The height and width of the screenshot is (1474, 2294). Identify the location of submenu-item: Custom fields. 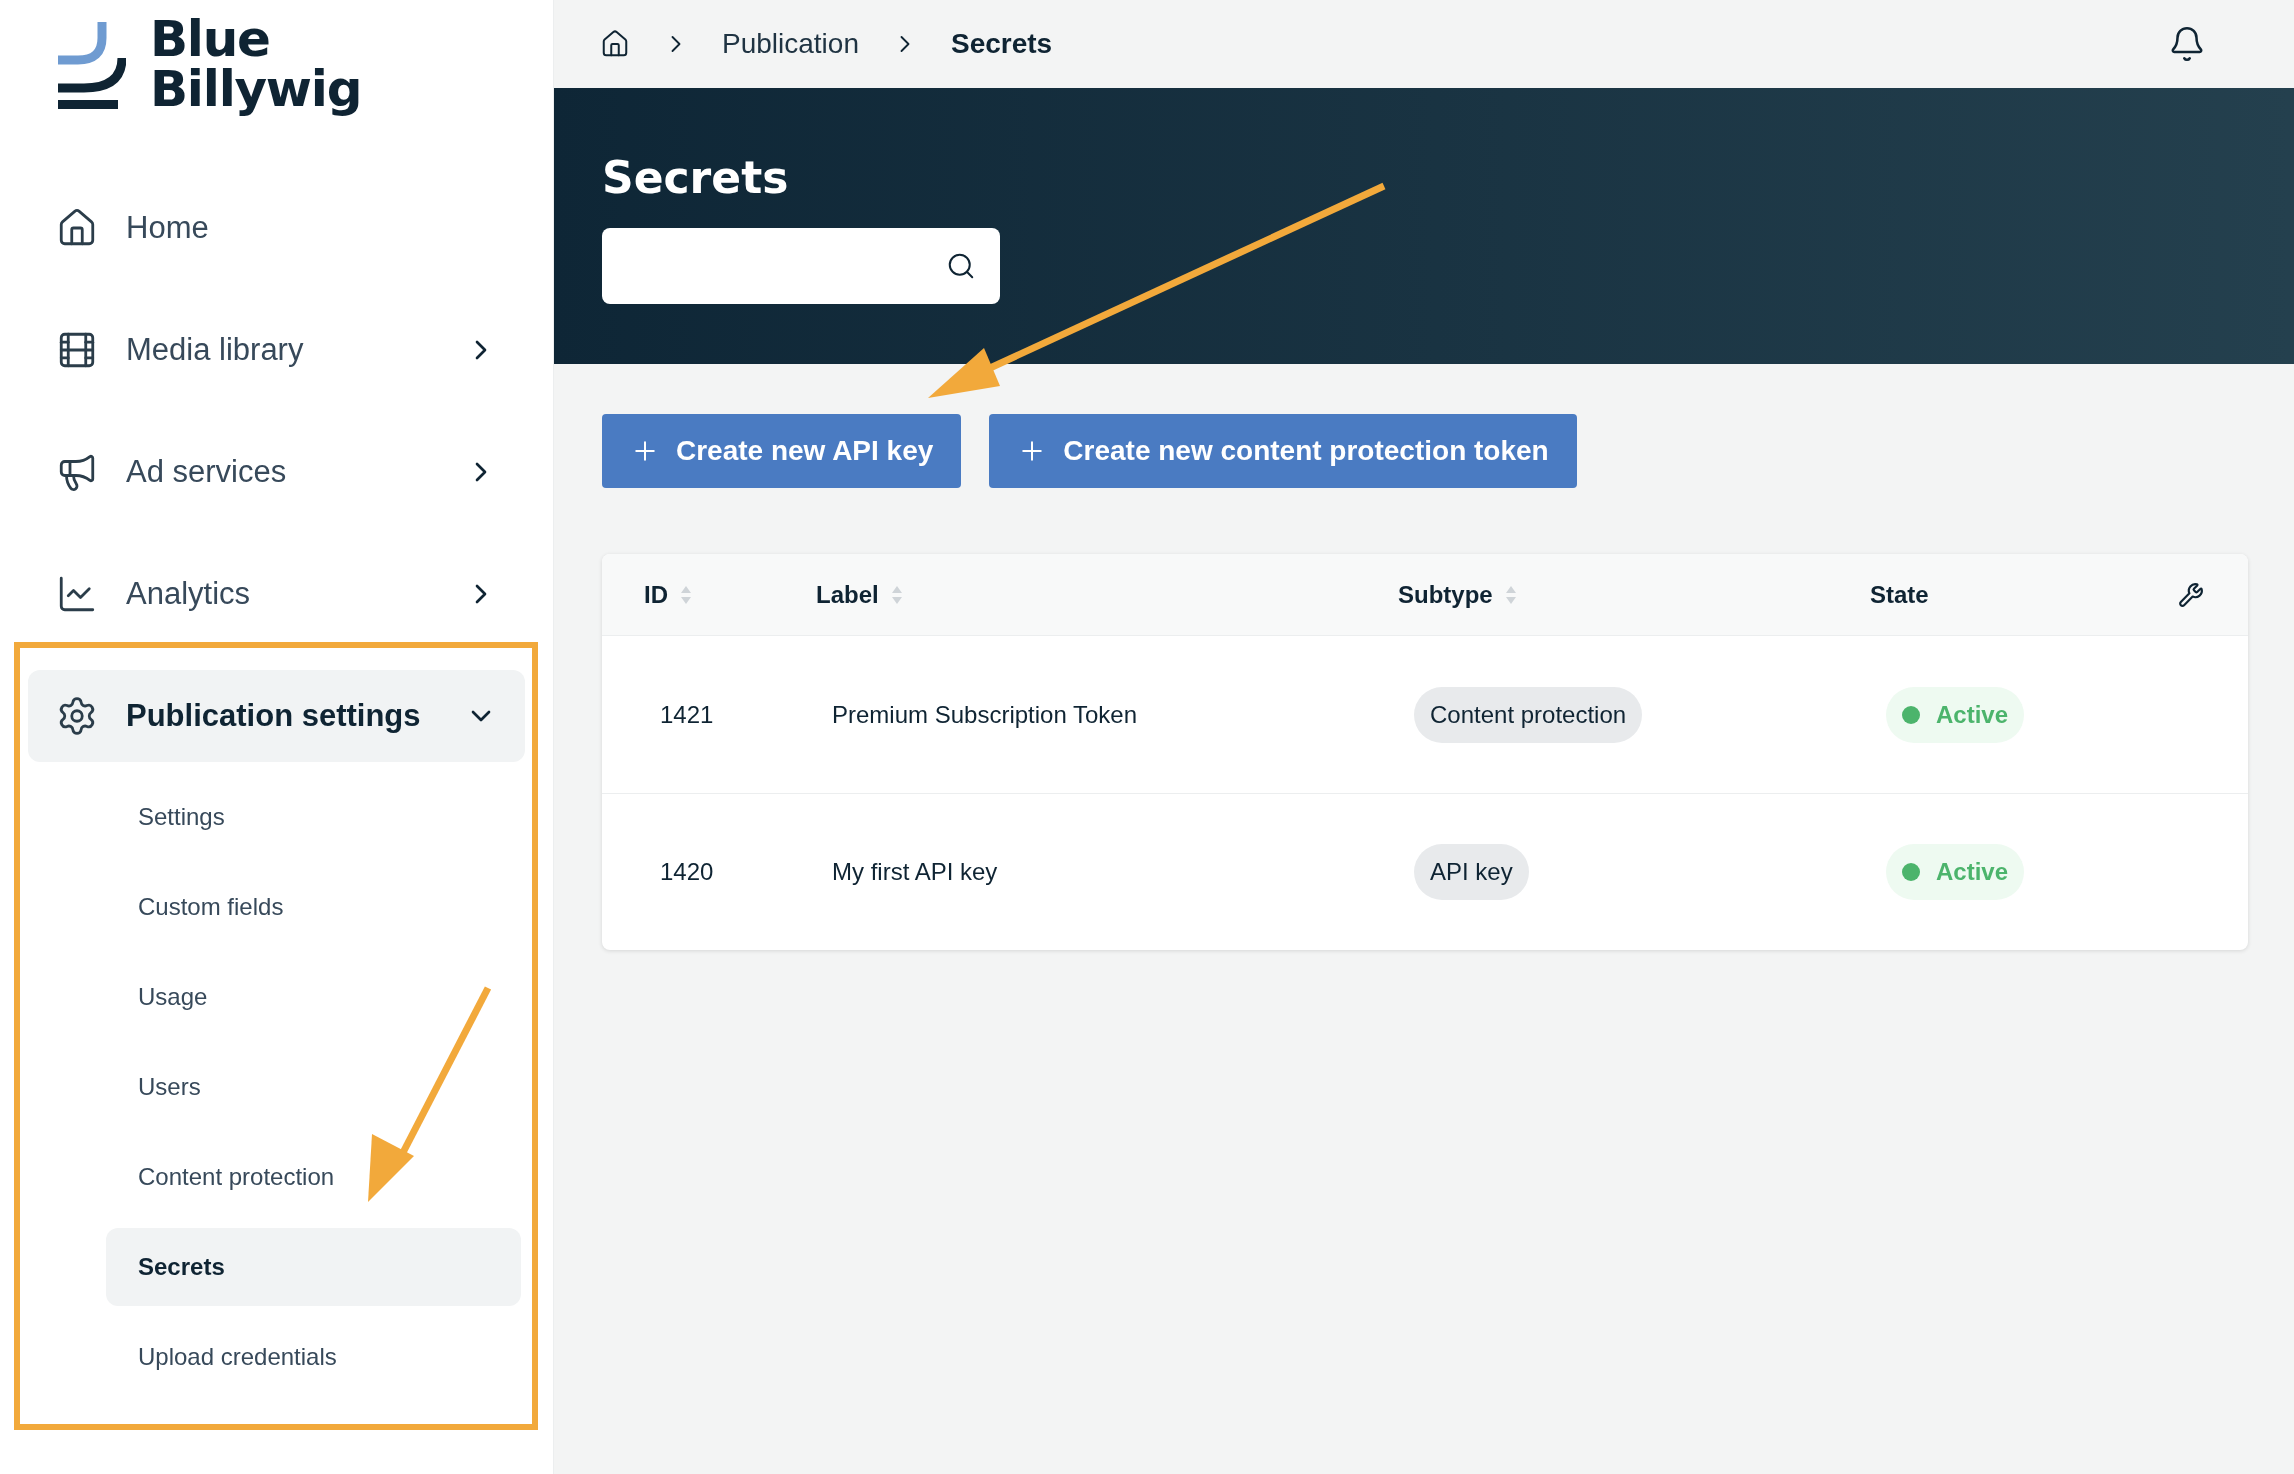
(313, 907).